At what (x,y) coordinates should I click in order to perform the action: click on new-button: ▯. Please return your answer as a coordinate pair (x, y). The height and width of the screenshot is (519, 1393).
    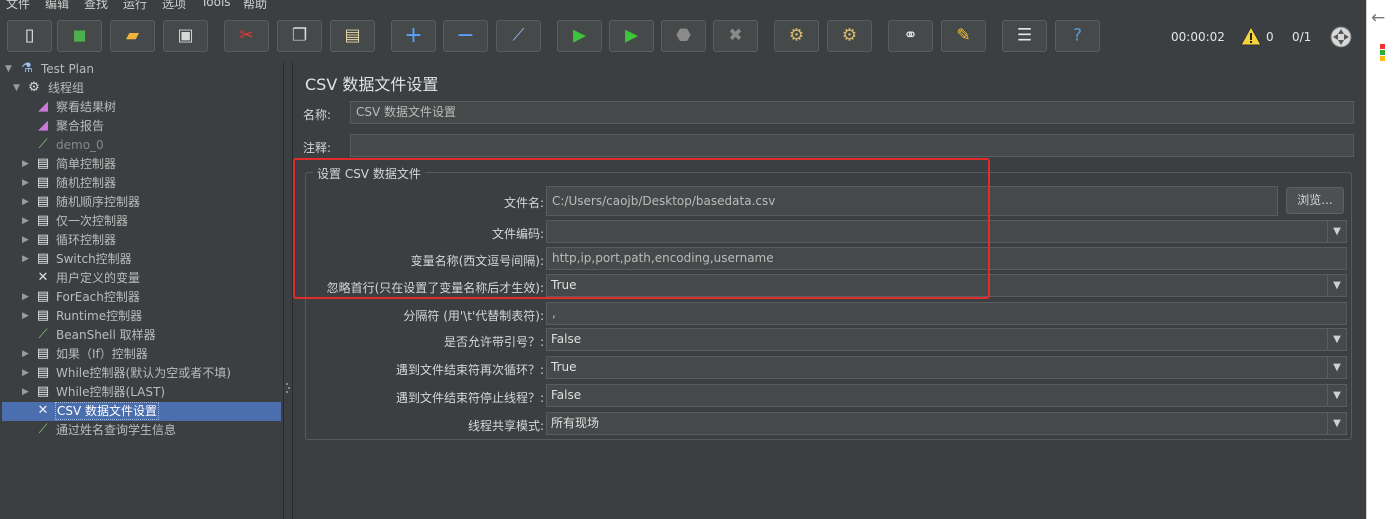
    Looking at the image, I should click on (29, 36).